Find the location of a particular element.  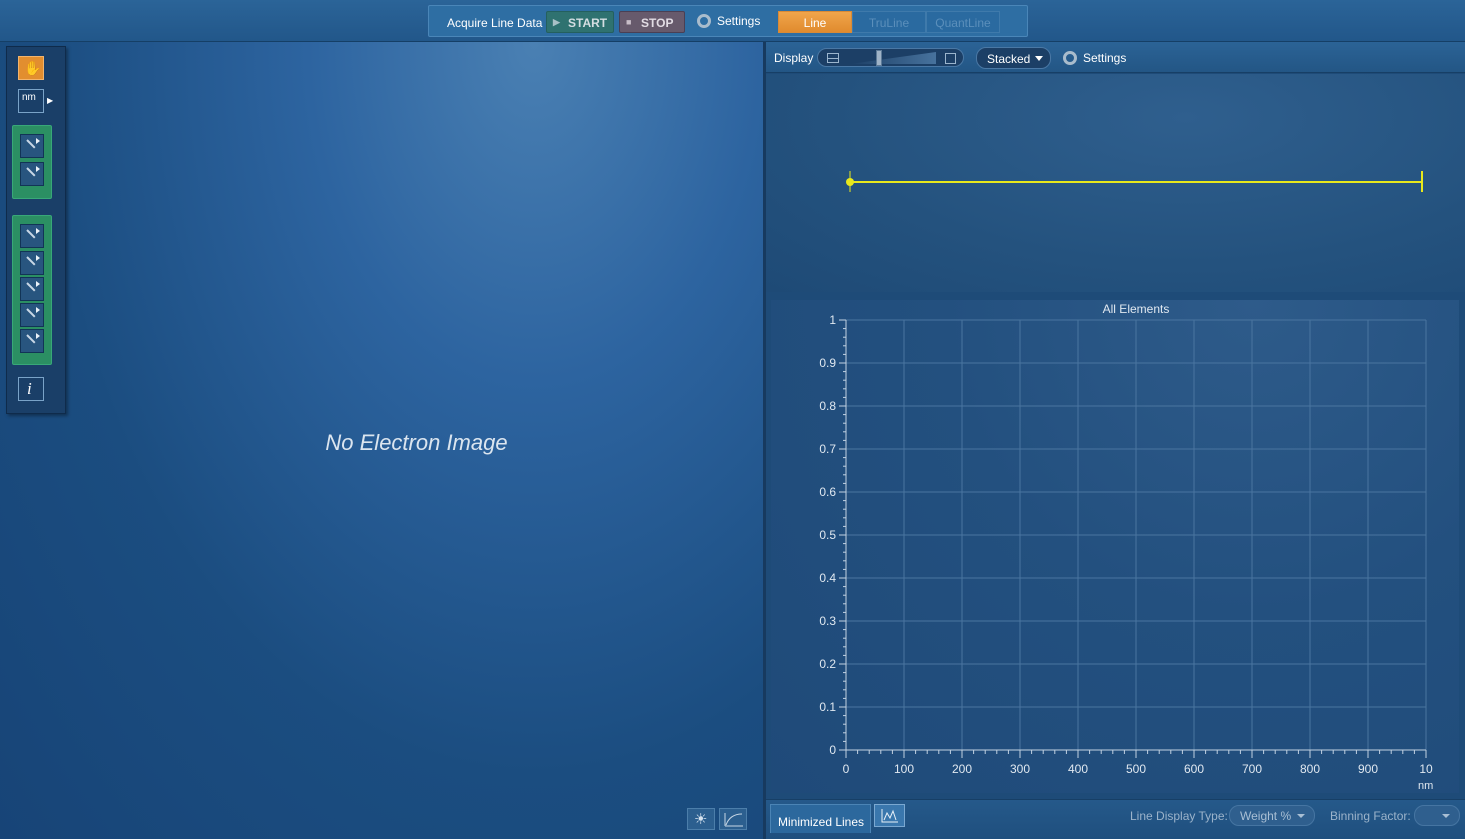

tab-quantline: QuantLine is located at coordinates (963, 22).